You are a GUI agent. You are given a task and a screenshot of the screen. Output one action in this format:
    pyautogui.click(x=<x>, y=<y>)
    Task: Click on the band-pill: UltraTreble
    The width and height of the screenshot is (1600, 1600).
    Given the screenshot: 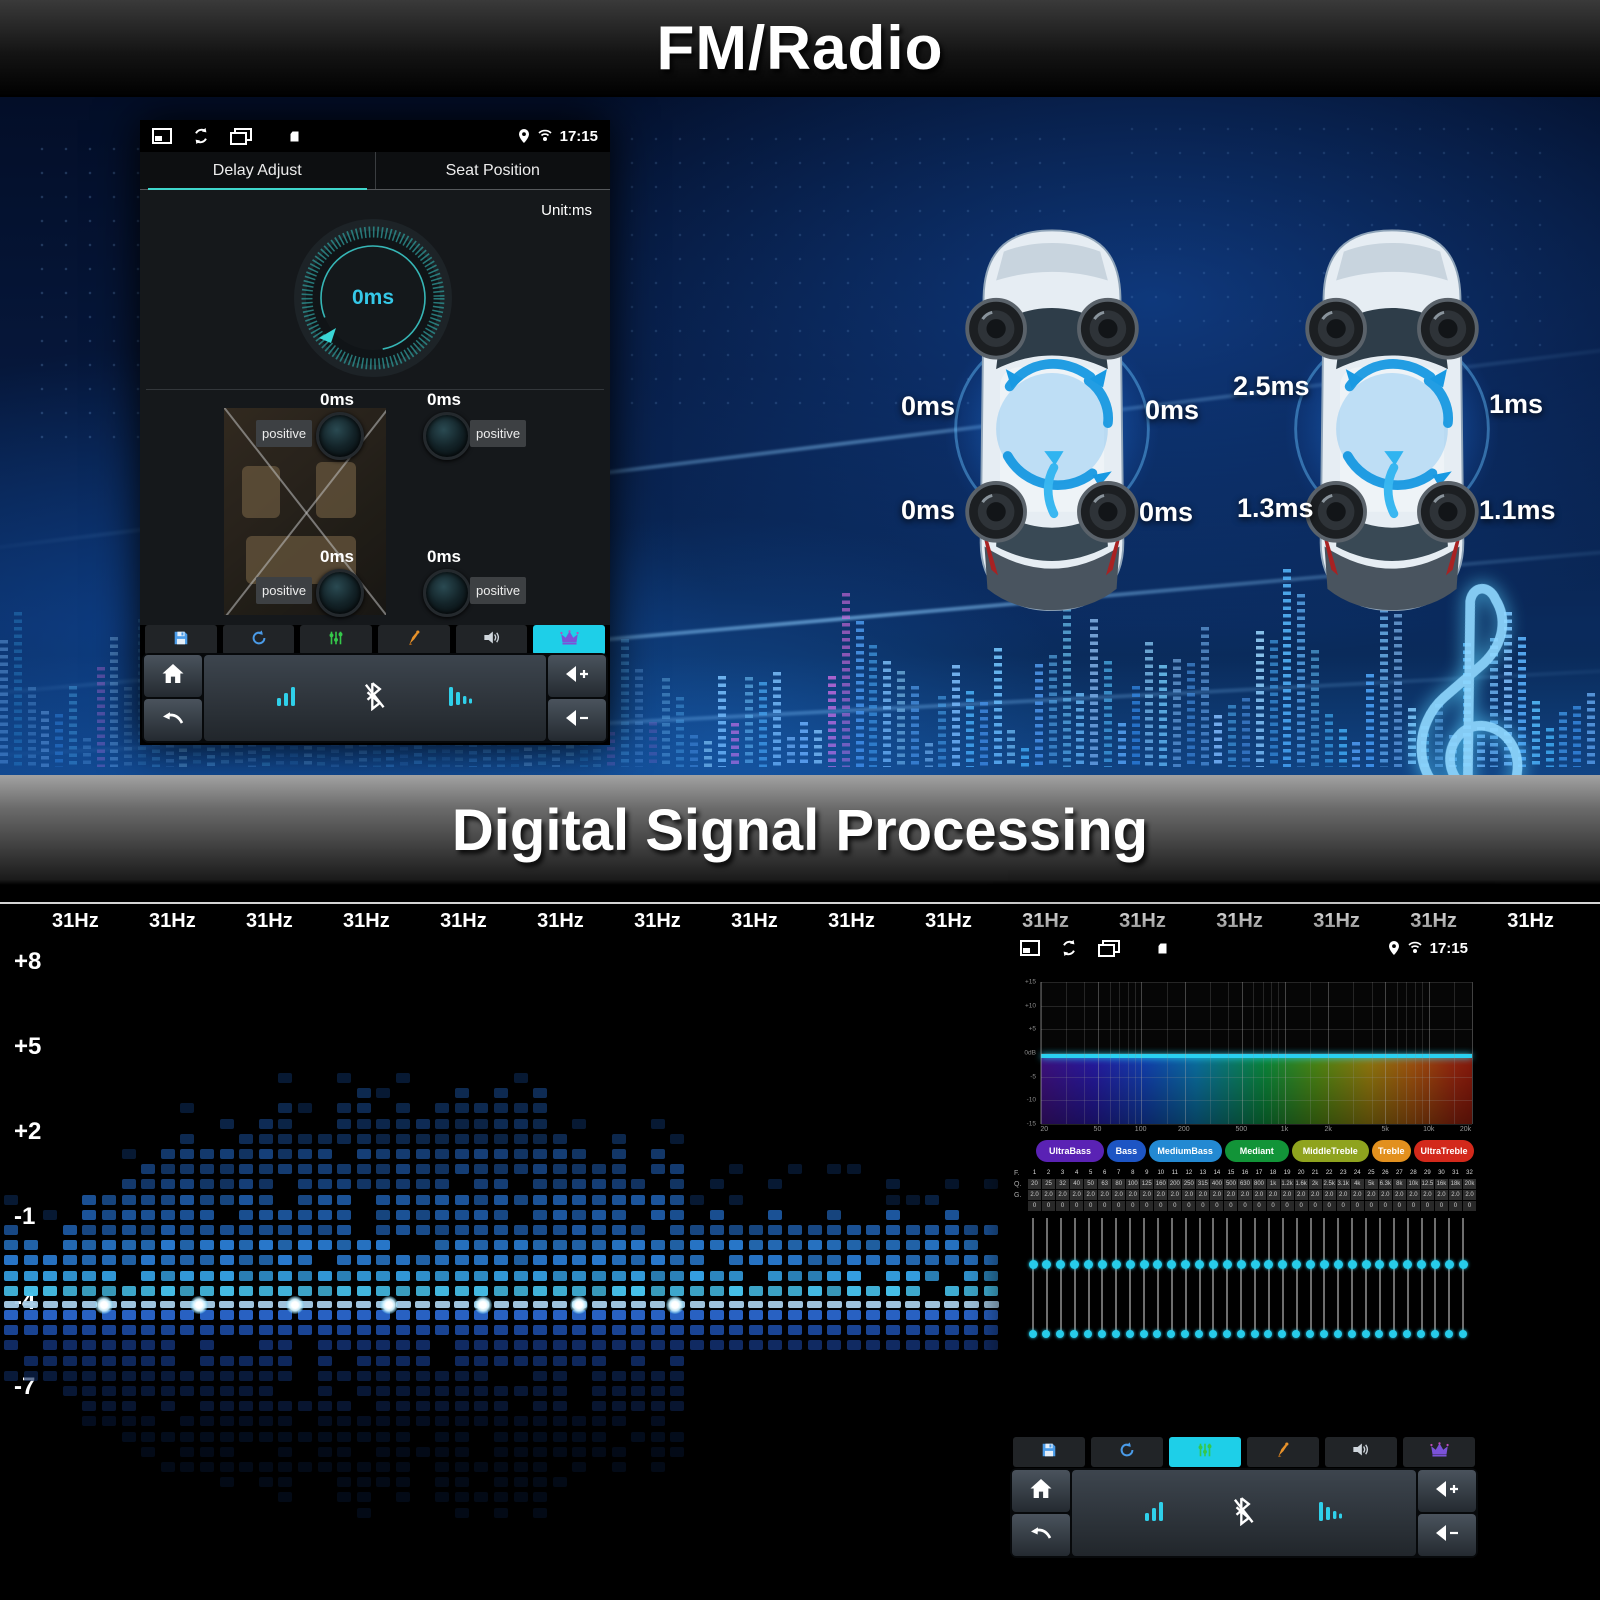 What is the action you would take?
    pyautogui.click(x=1444, y=1151)
    